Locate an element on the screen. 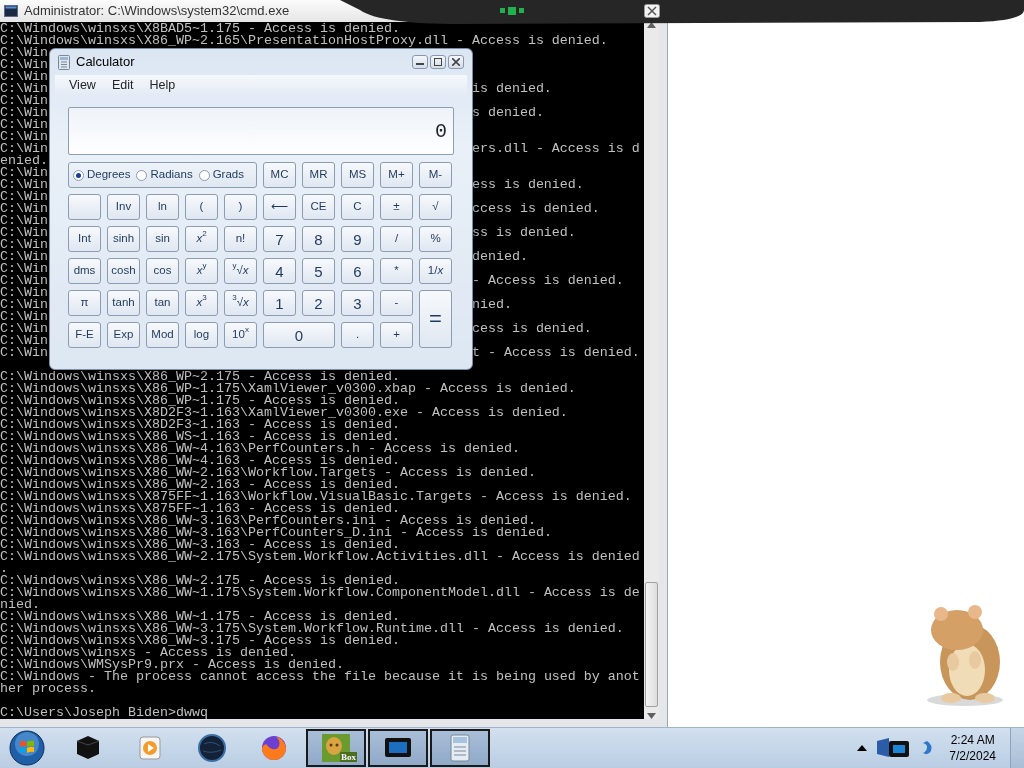 The width and height of the screenshot is (1024, 768). calculator-key: cosh is located at coordinates (123, 271).